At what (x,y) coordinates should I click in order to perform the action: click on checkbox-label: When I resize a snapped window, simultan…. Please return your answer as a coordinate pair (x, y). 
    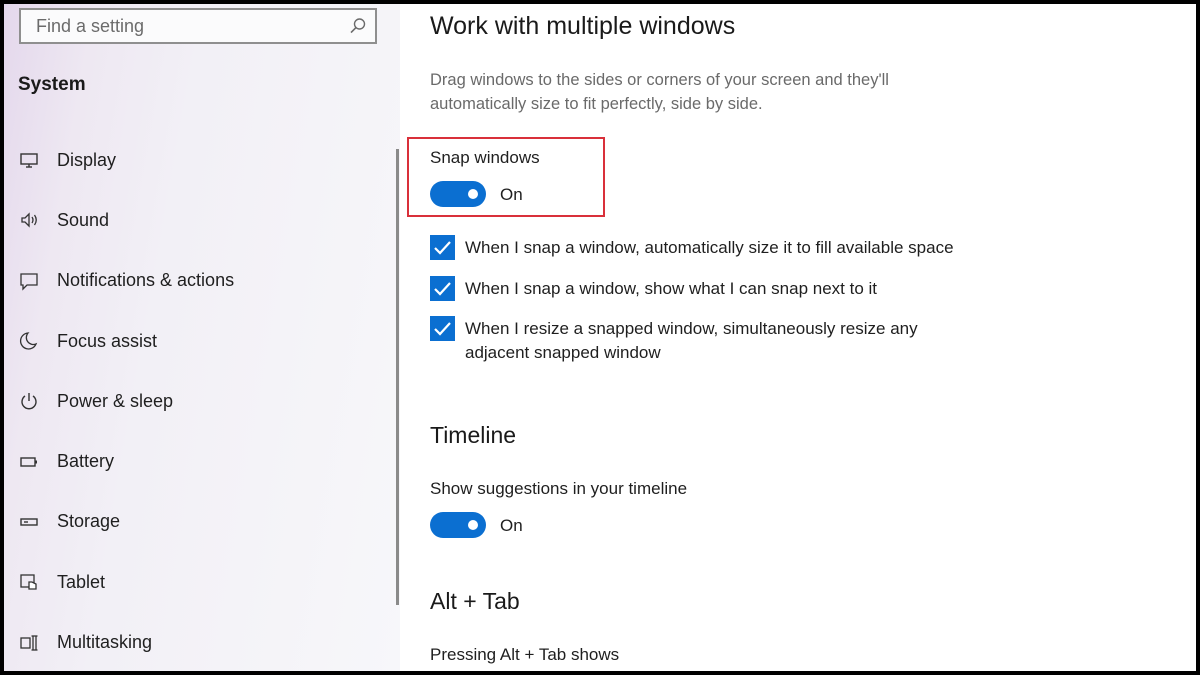
    Looking at the image, I should click on (691, 340).